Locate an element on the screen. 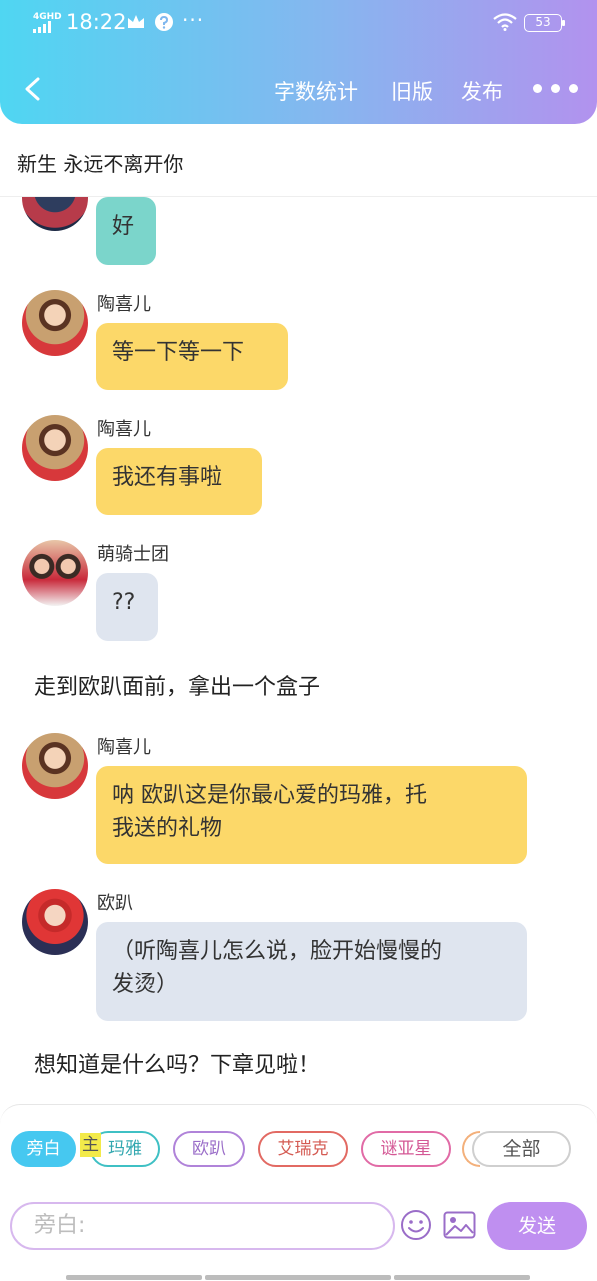 This screenshot has width=597, height=1281. old-version-button: 旧版 is located at coordinates (412, 91).